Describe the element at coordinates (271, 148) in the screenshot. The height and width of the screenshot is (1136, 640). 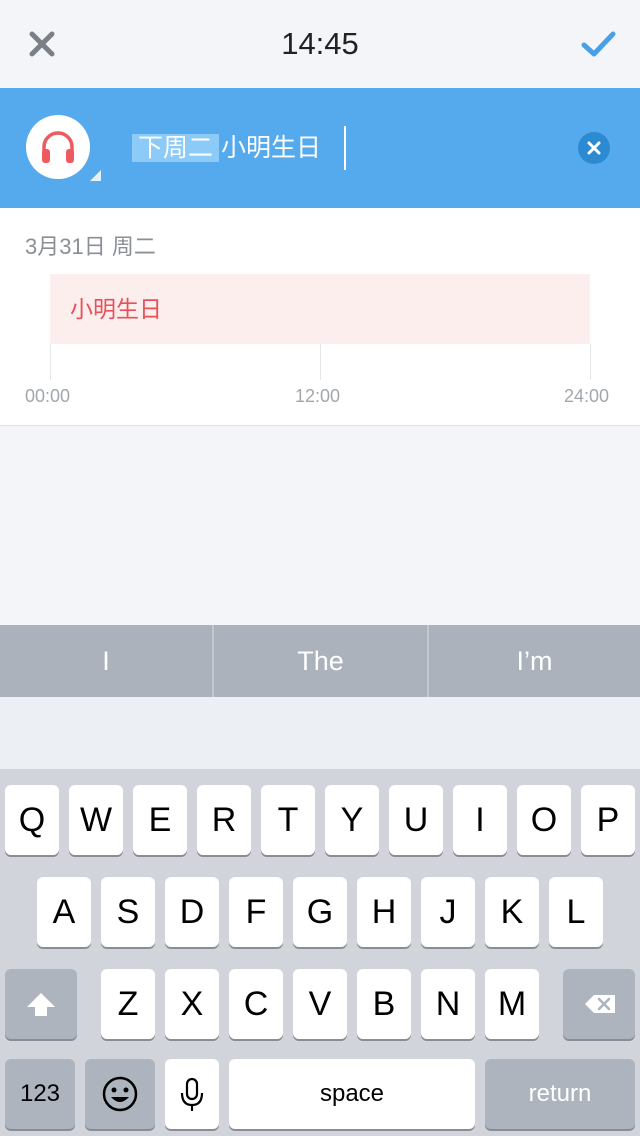
I see `input-event-text: 小明生日` at that location.